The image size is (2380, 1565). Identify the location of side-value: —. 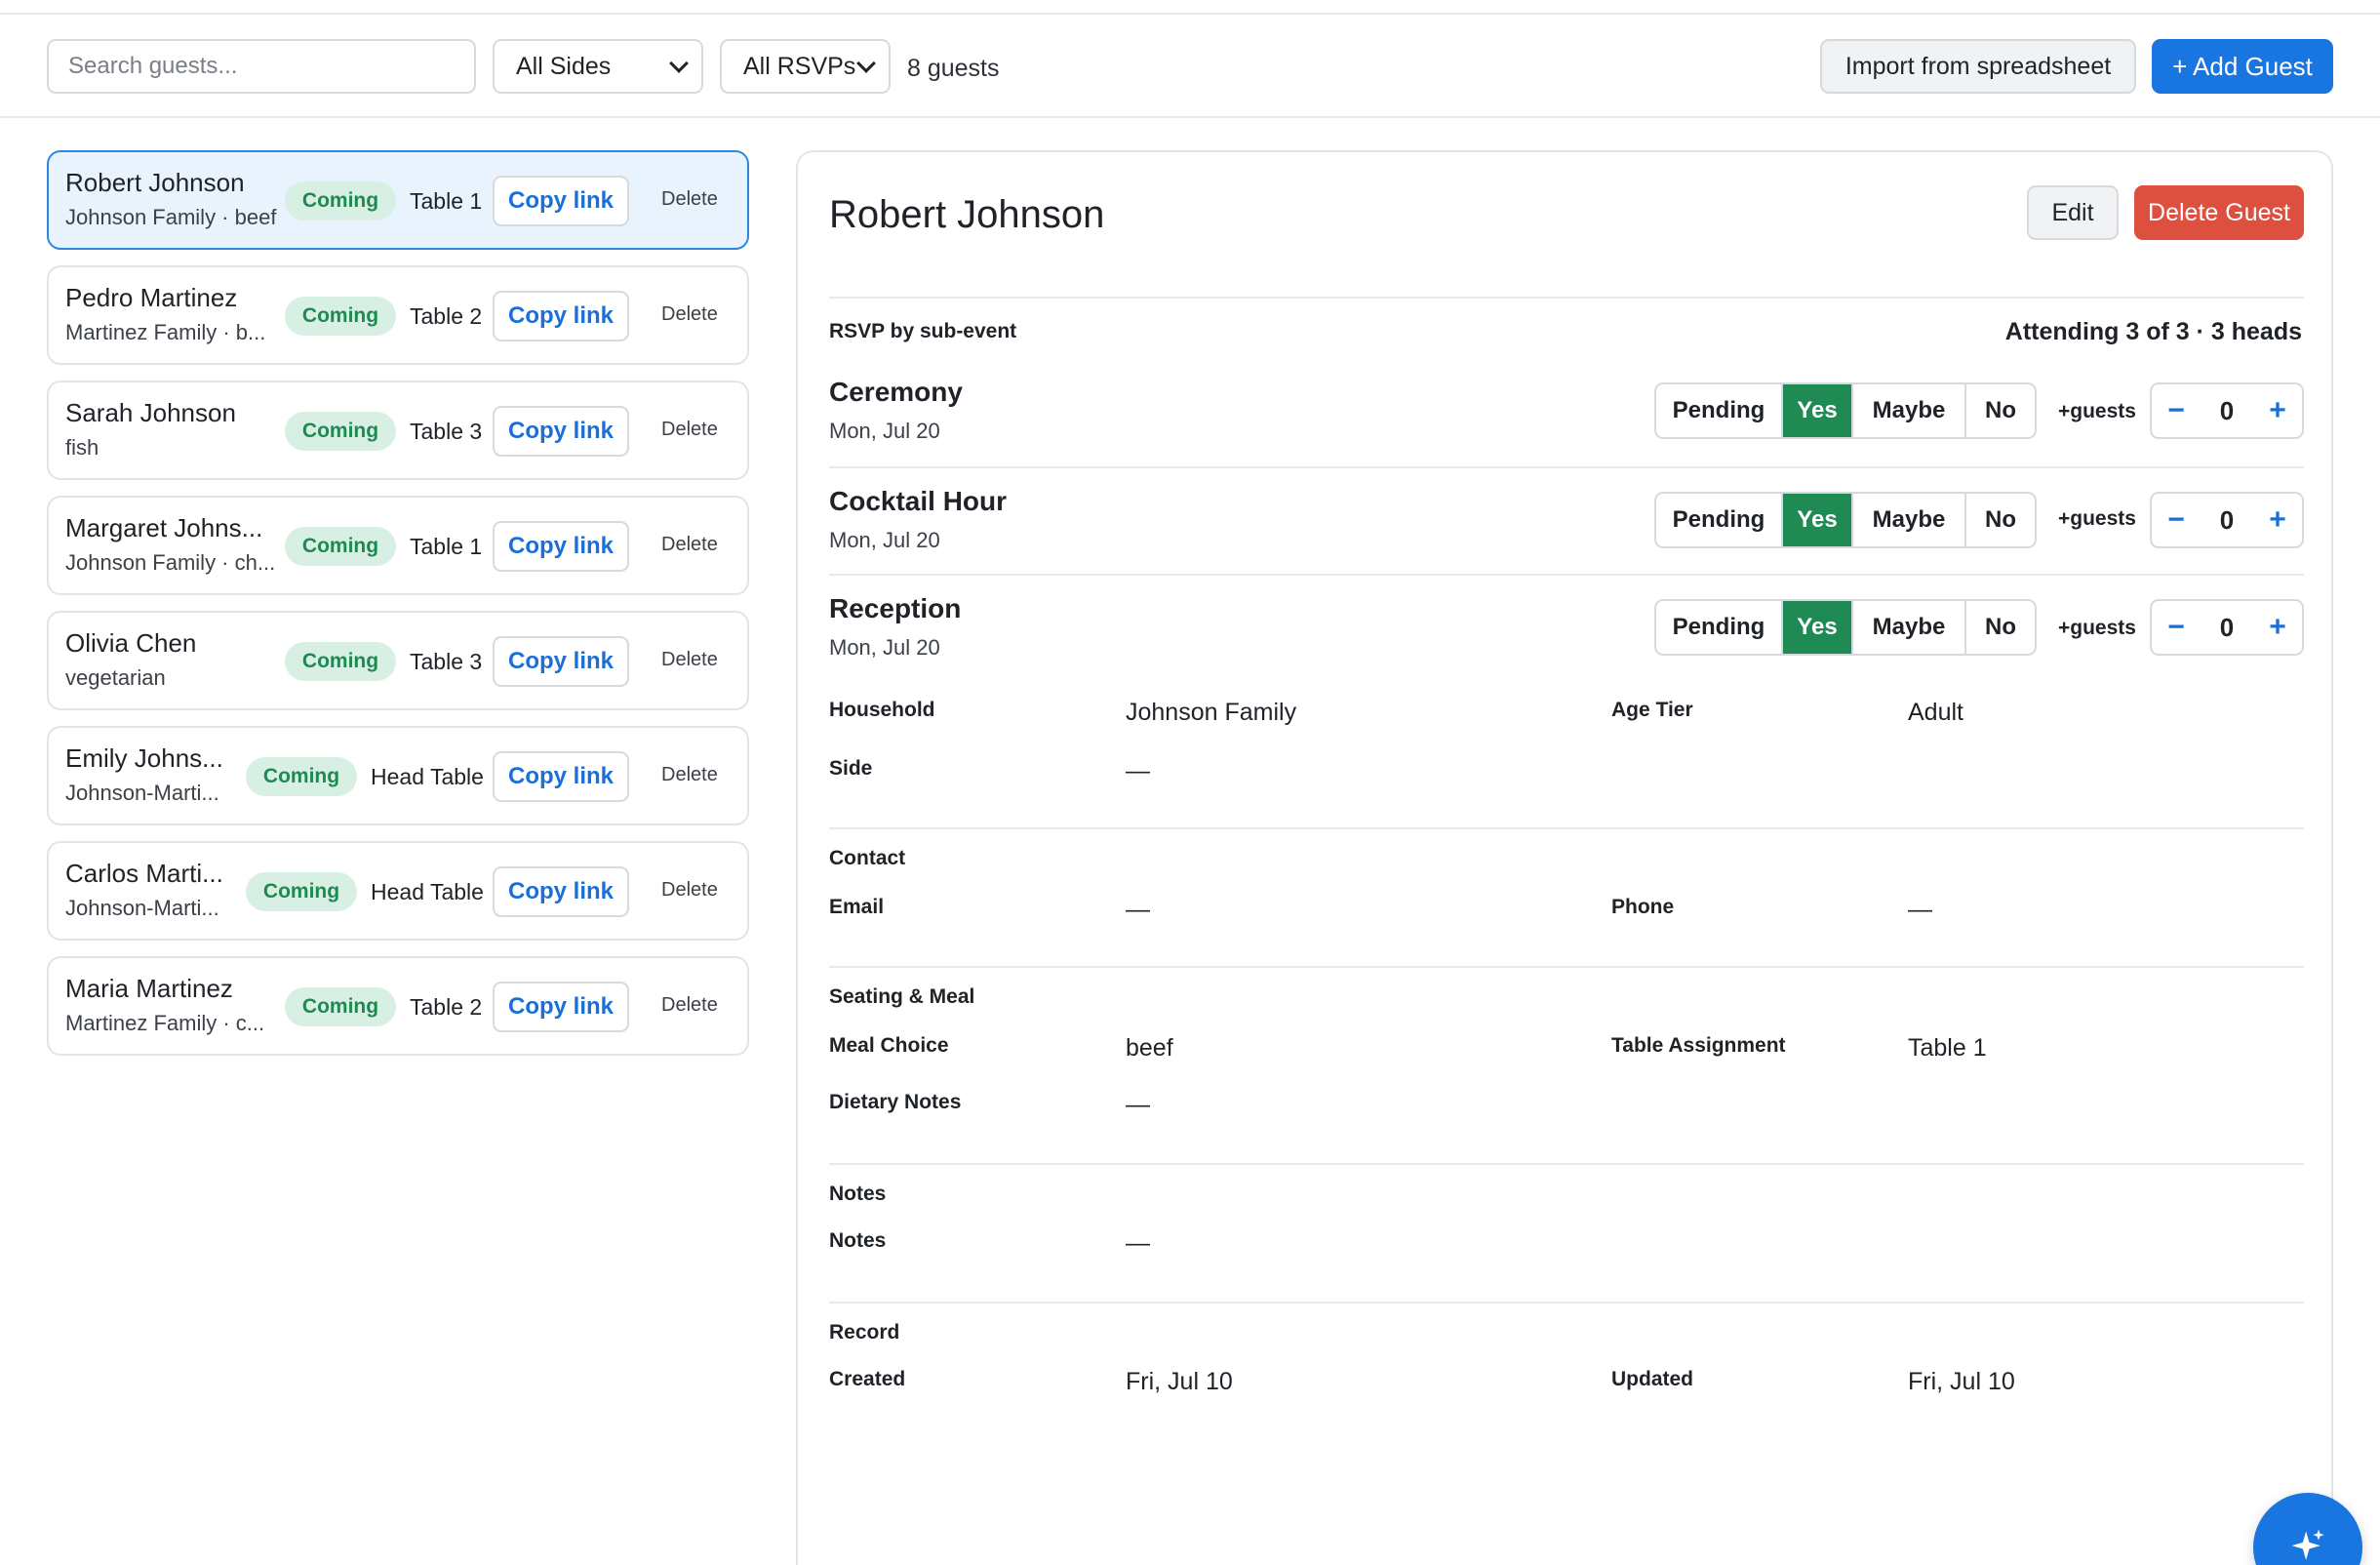
(1138, 770).